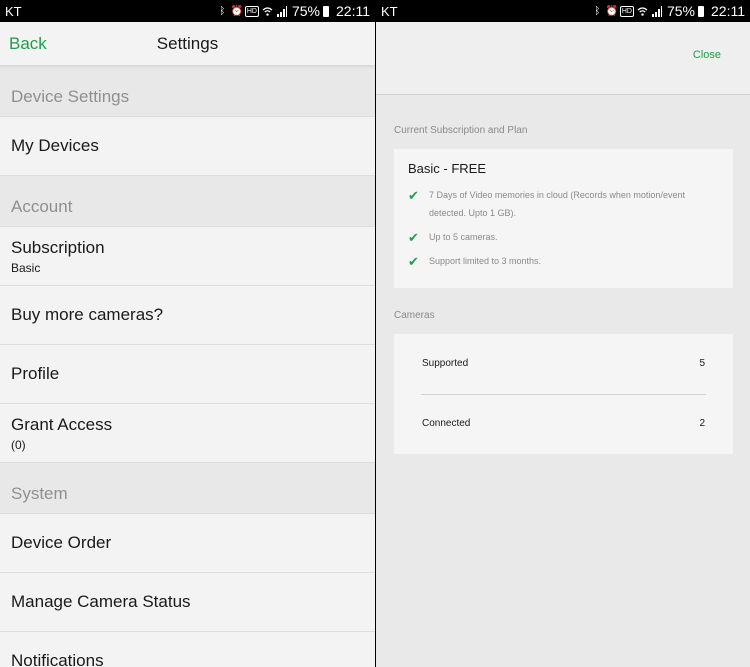  Describe the element at coordinates (187, 201) in the screenshot. I see `section-header-account: Account` at that location.